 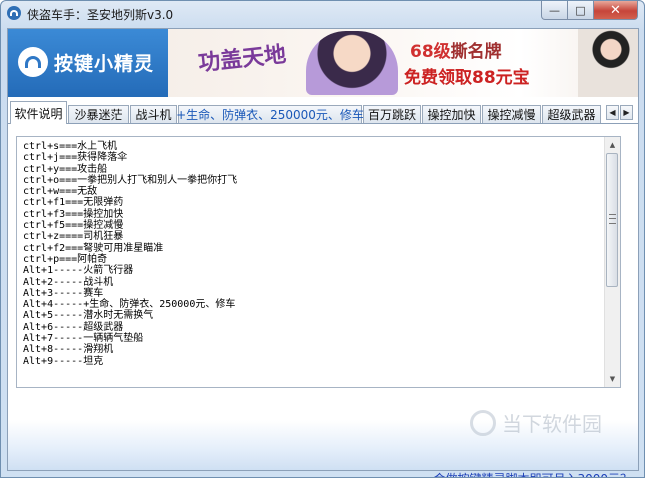 I want to click on vertical-scrollbar: ▲ ▼, so click(x=612, y=262).